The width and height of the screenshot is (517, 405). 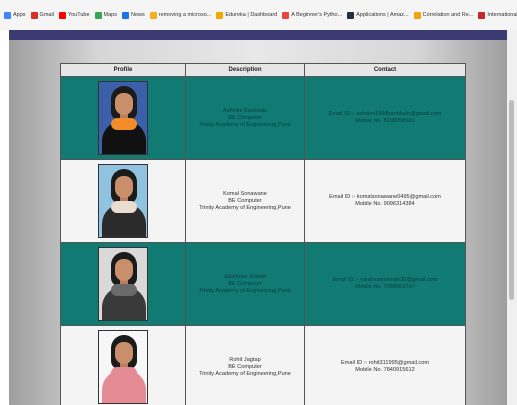 I want to click on member-name: Vaishnavi Shinde, so click(x=245, y=276).